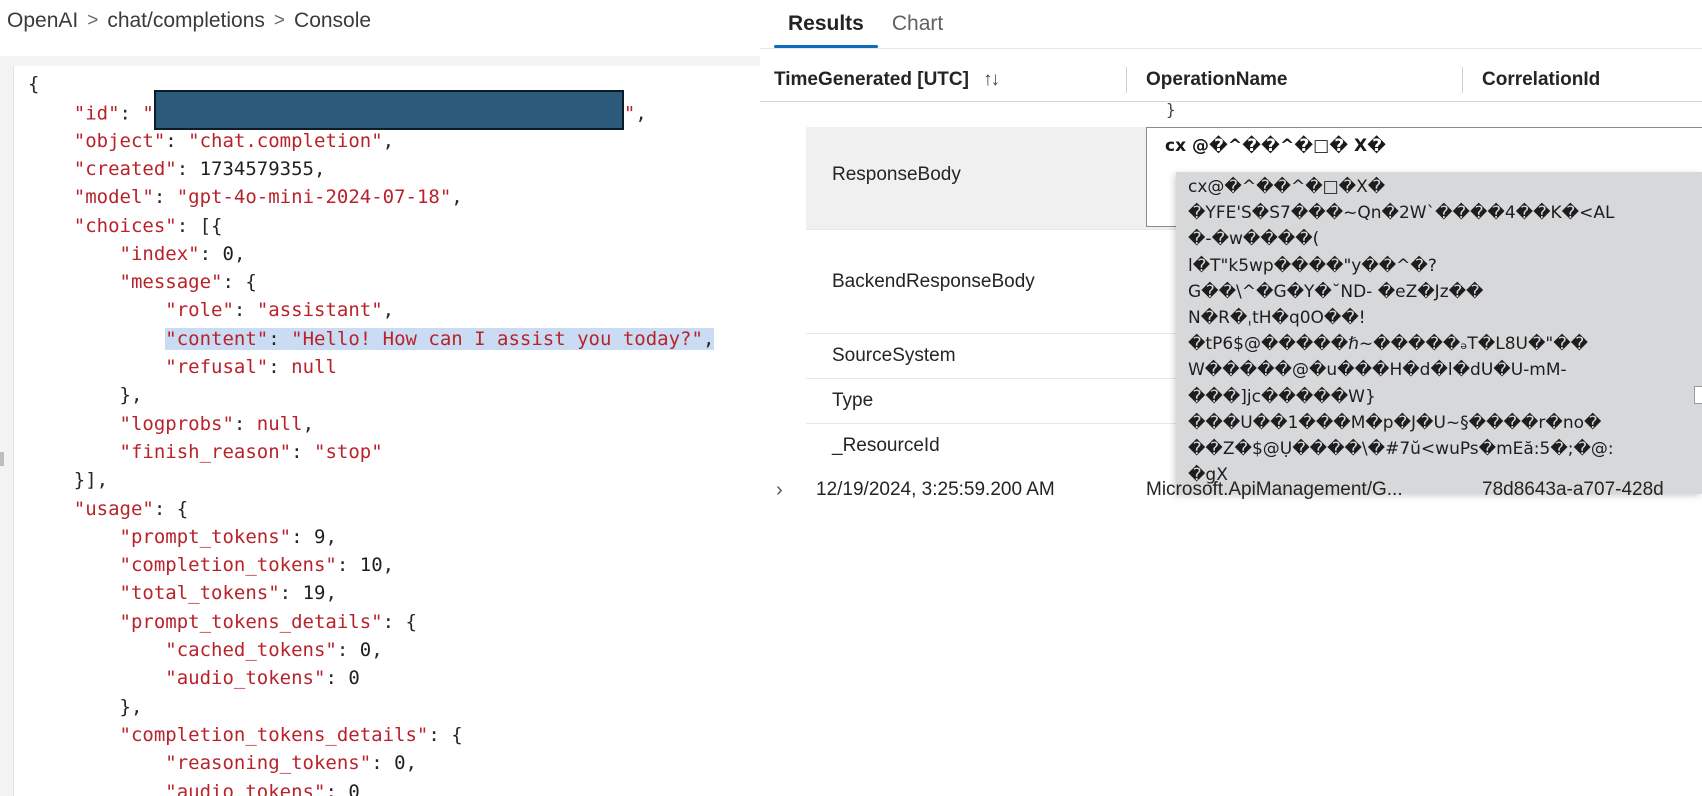 This screenshot has height=796, width=1702. I want to click on breadcrumb-item-chat-completions: chat/completions, so click(186, 21).